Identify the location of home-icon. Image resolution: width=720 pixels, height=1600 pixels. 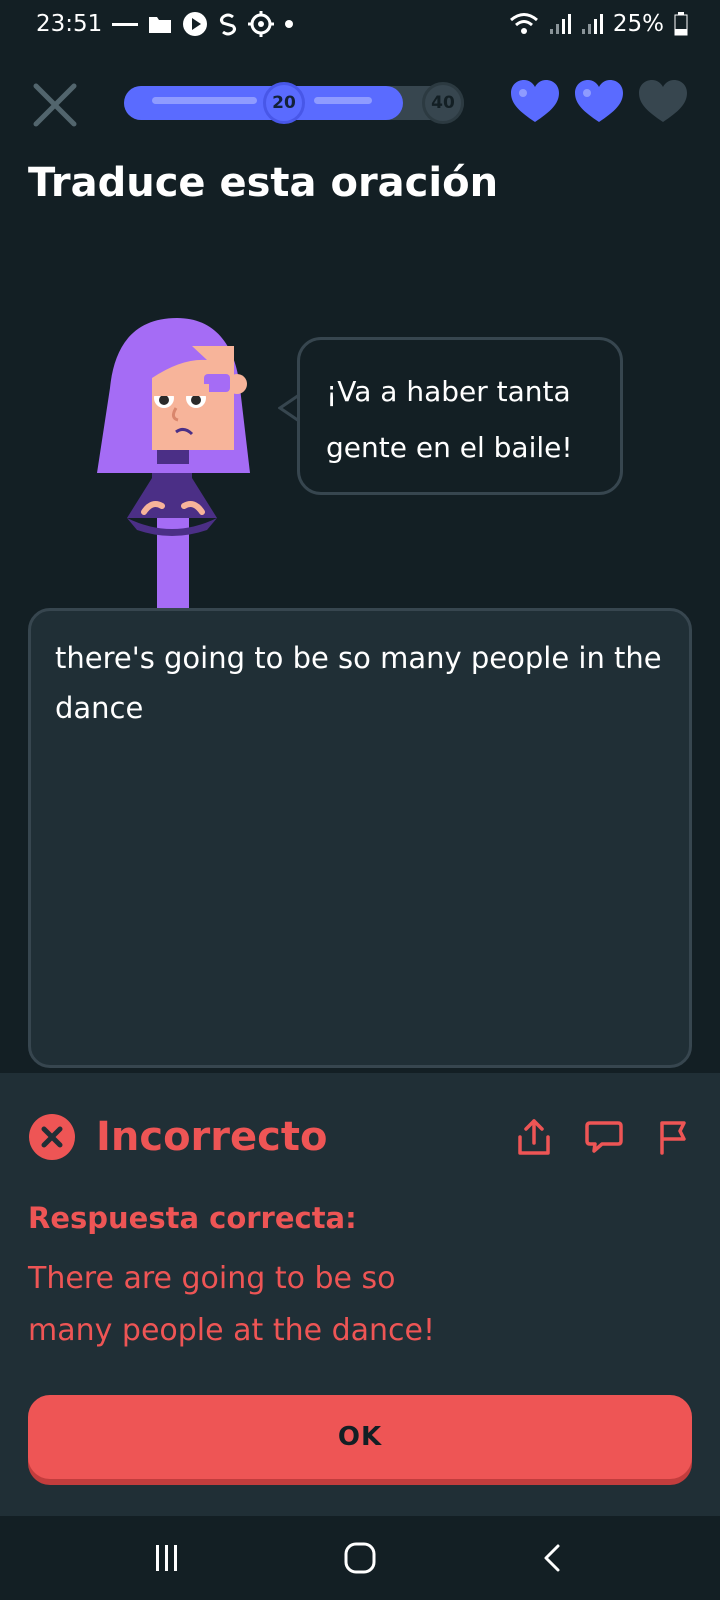
(360, 1558).